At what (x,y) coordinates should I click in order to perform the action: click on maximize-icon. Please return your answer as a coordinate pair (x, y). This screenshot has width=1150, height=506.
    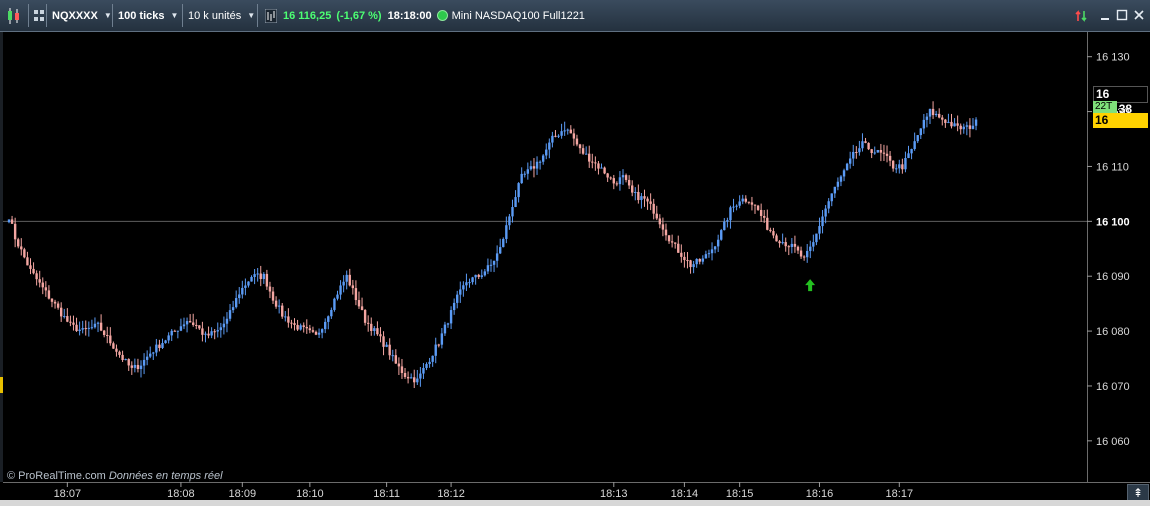
    Looking at the image, I should click on (1122, 16).